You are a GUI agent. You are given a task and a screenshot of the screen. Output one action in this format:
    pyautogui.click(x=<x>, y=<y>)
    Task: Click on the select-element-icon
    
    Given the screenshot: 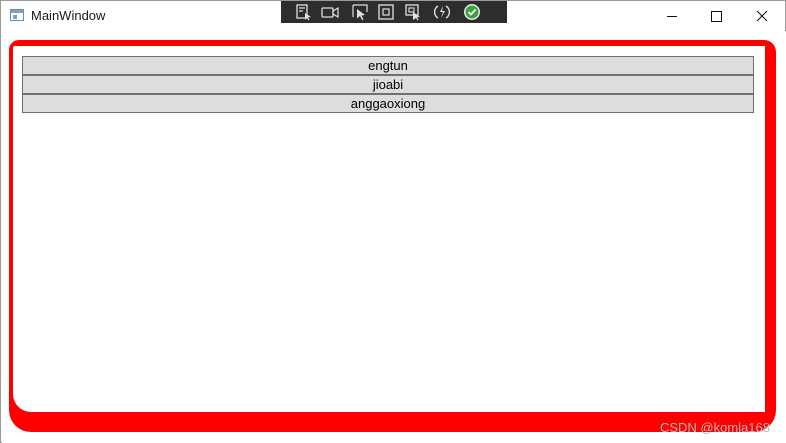 What is the action you would take?
    pyautogui.click(x=360, y=12)
    